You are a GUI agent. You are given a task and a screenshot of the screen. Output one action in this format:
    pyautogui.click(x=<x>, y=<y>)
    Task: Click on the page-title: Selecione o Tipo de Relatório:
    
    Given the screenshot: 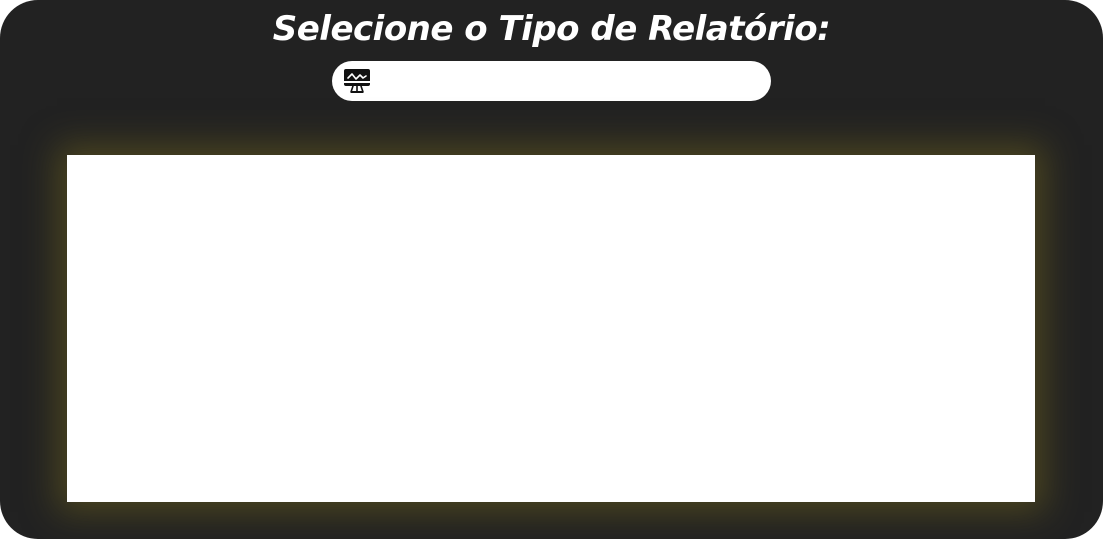 What is the action you would take?
    pyautogui.click(x=551, y=29)
    